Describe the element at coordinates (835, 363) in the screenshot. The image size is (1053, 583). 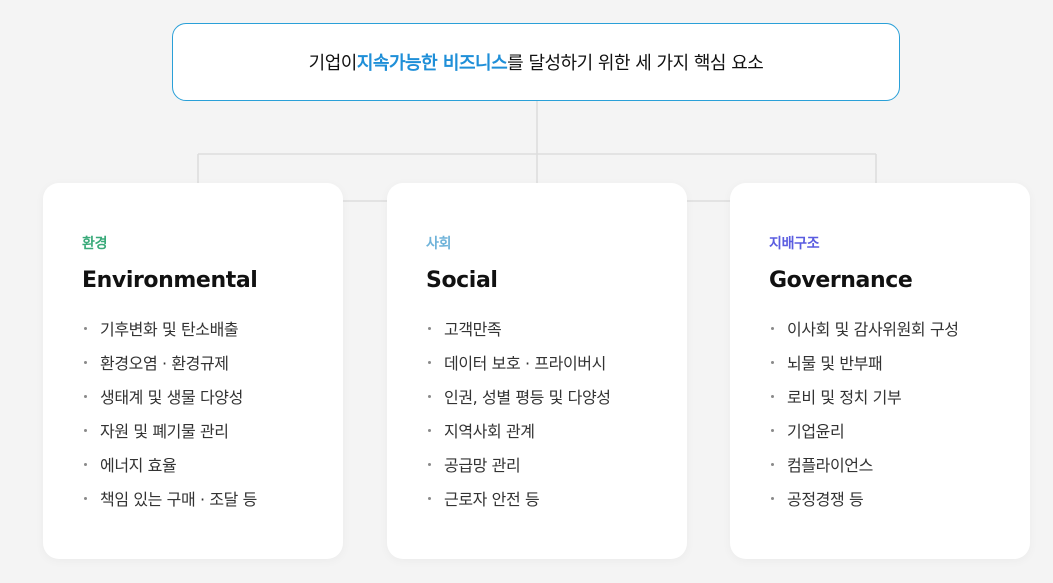
I see `list-item-text: 뇌물 및 반부패` at that location.